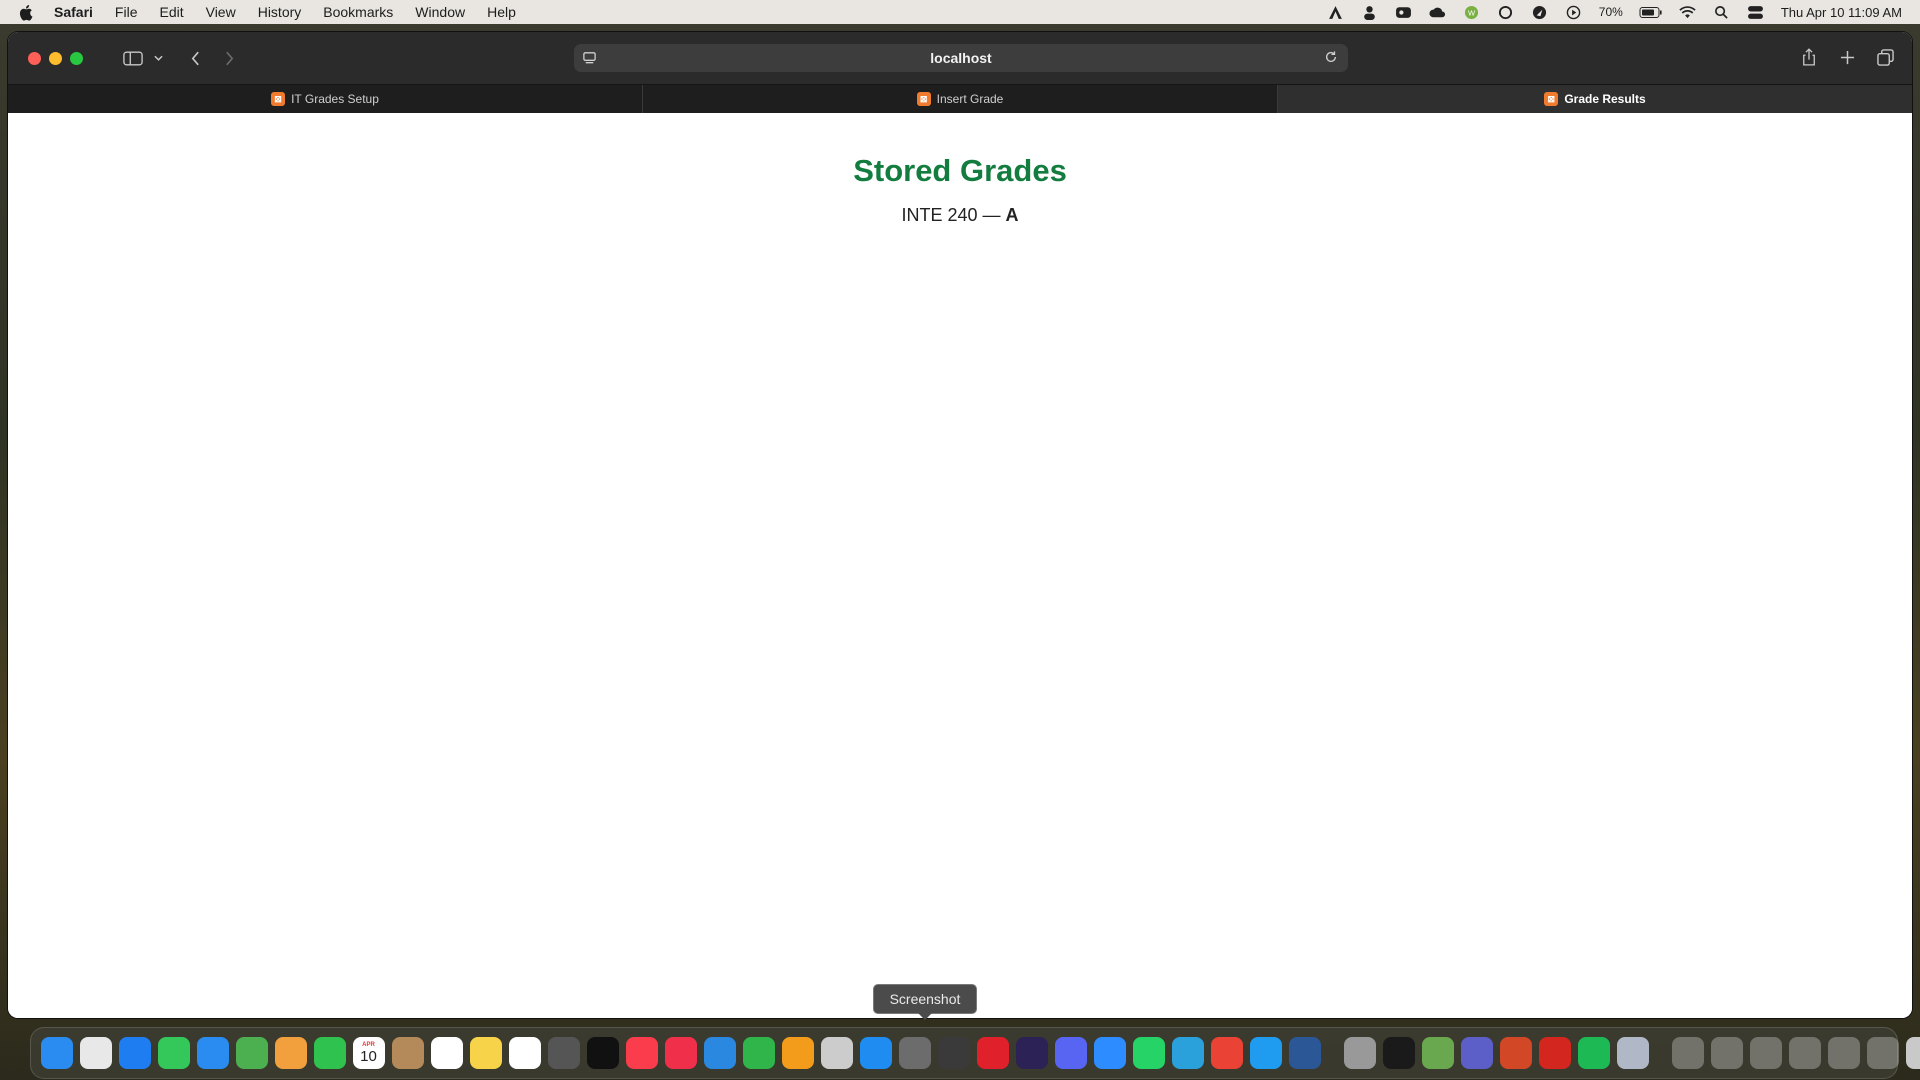  Describe the element at coordinates (358, 12) in the screenshot. I see `menu-bookmarks: Bookmarks` at that location.